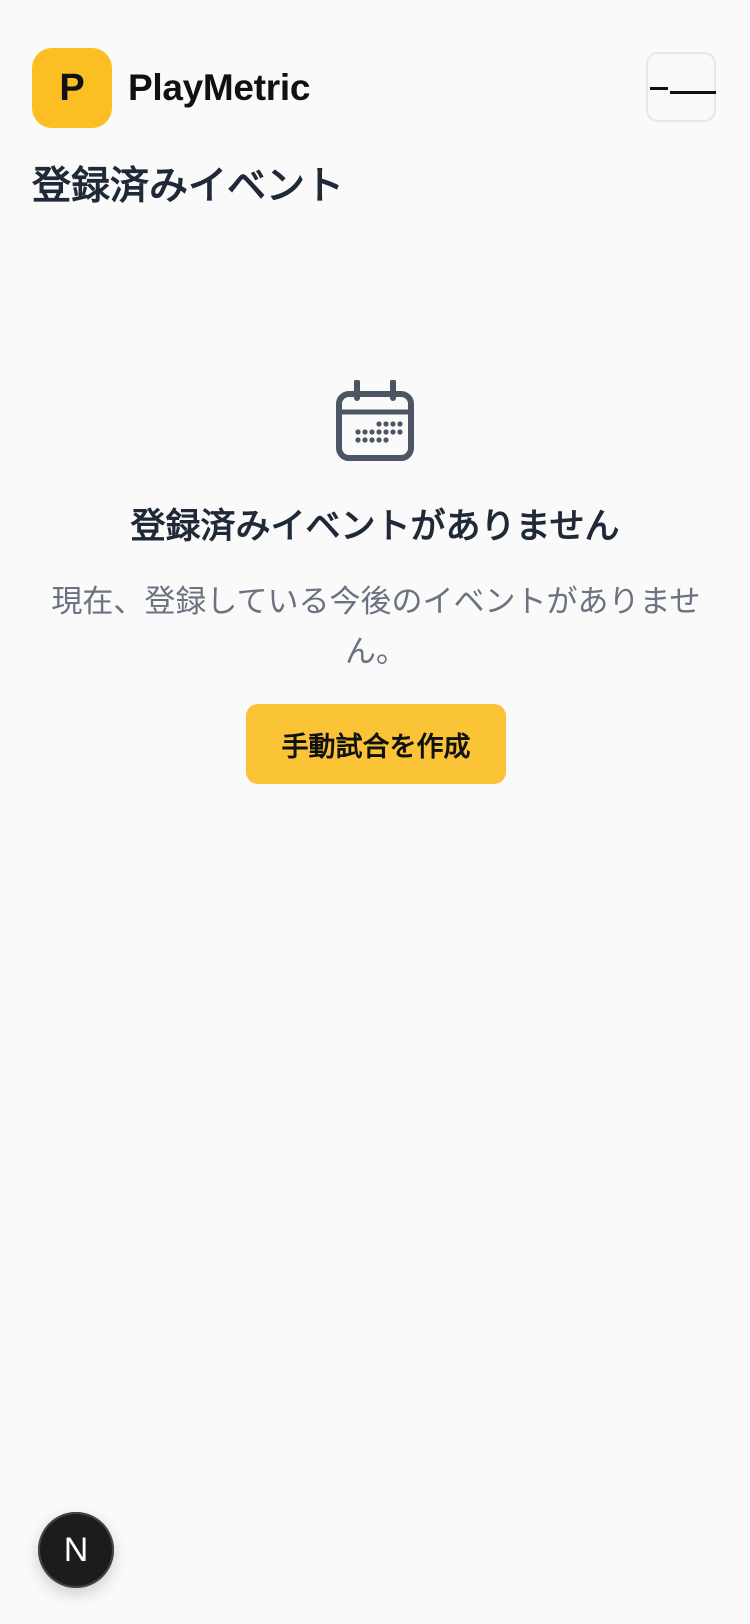  What do you see at coordinates (376, 627) in the screenshot?
I see `empty-state-description: 現在、登録している今後のイベントがありません。` at bounding box center [376, 627].